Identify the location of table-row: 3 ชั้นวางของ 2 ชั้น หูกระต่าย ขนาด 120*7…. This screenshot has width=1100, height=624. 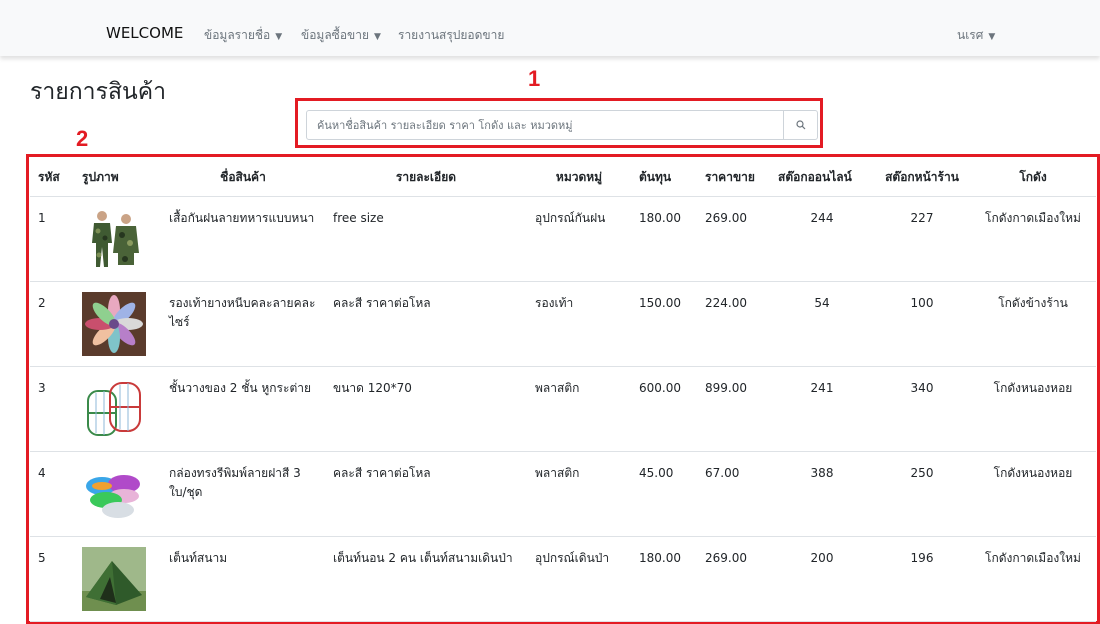
(563, 409).